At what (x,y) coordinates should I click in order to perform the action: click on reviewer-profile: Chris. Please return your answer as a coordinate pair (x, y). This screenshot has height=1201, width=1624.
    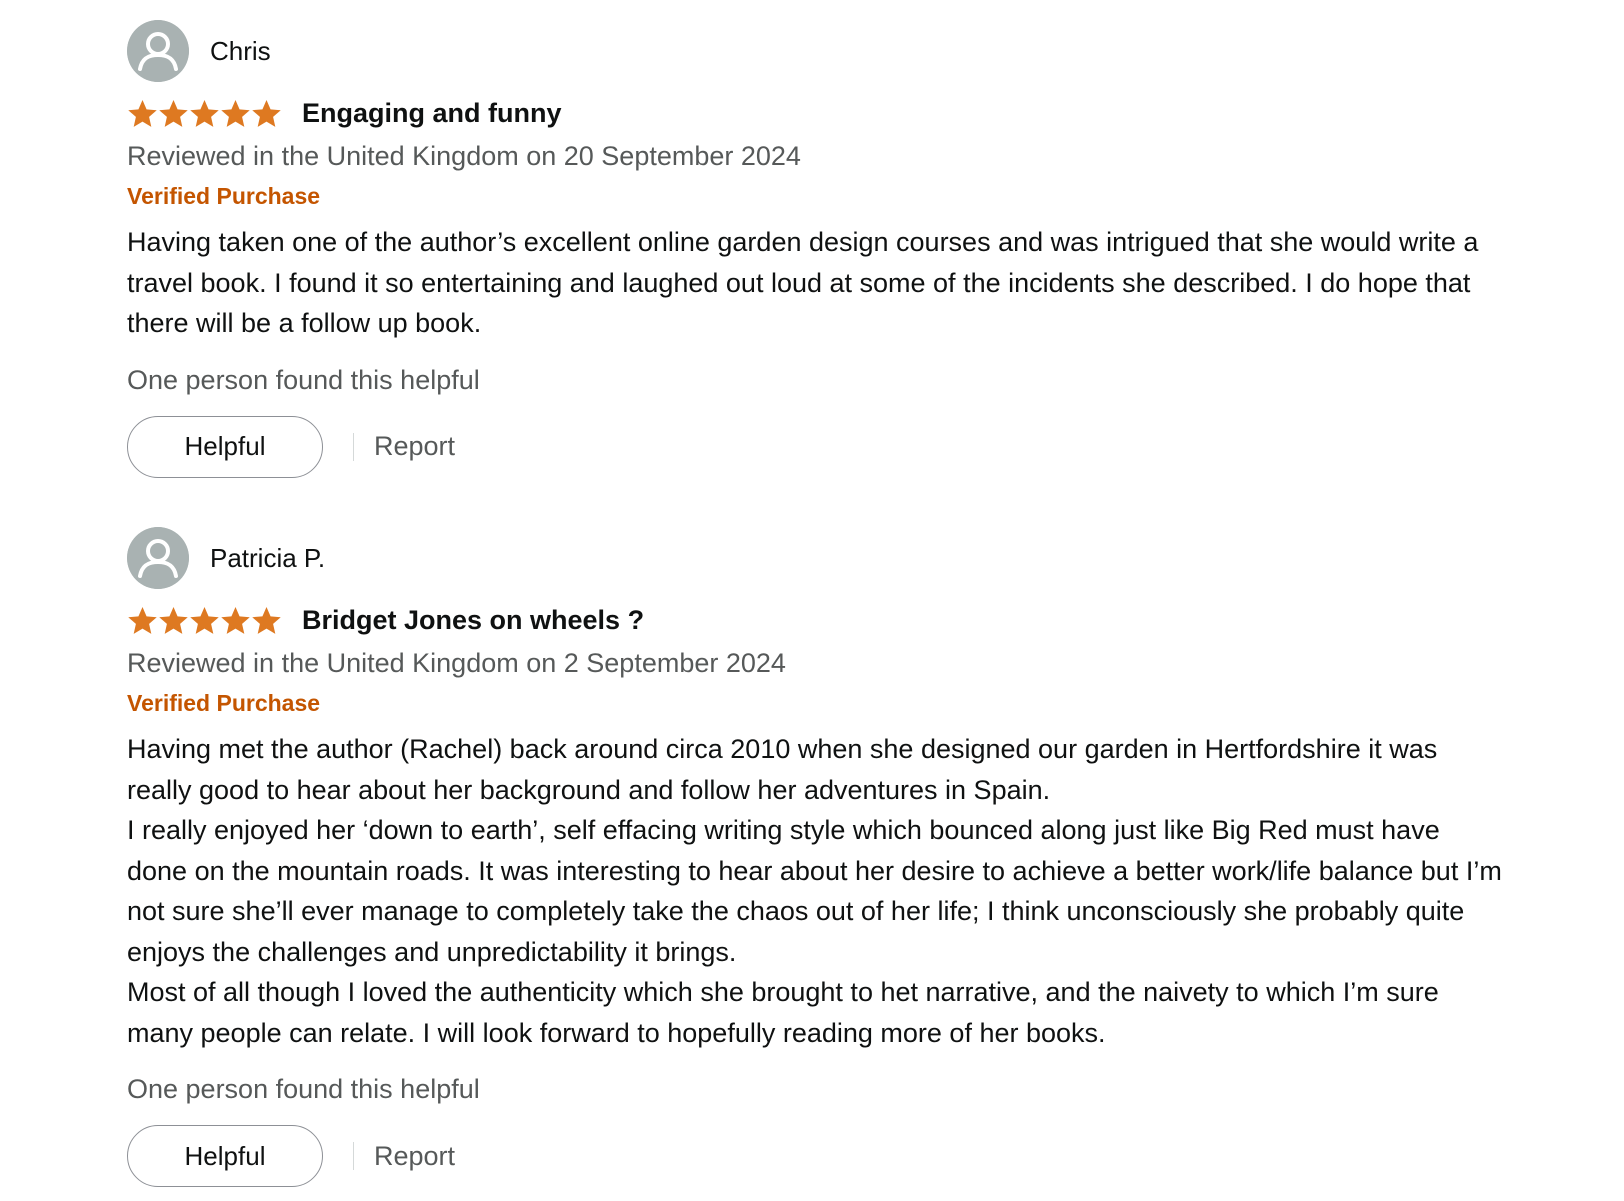
    Looking at the image, I should click on (817, 51).